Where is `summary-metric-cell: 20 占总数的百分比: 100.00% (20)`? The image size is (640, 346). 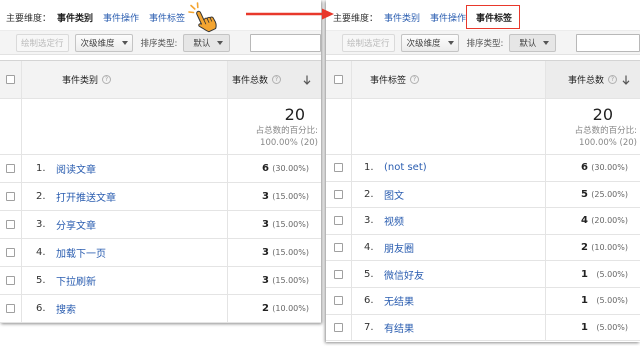 summary-metric-cell: 20 占总数的百分比: 100.00% (20) is located at coordinates (274, 126).